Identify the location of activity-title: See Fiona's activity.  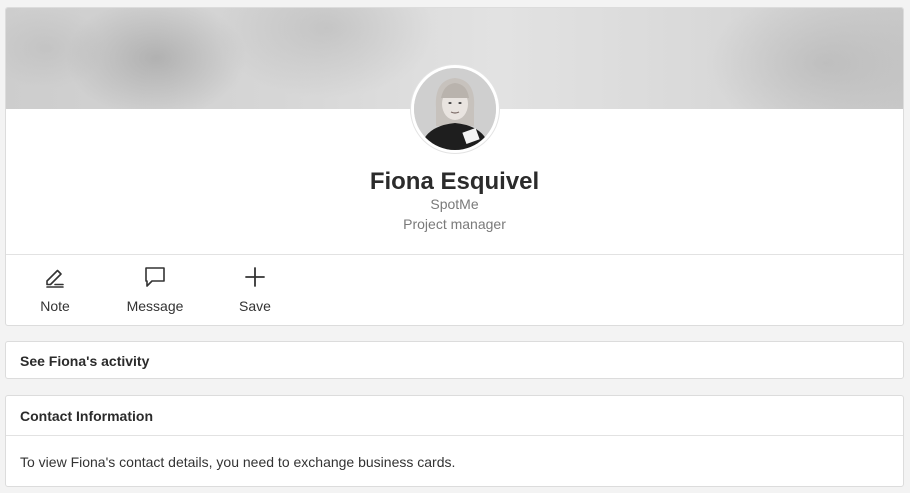
(85, 361).